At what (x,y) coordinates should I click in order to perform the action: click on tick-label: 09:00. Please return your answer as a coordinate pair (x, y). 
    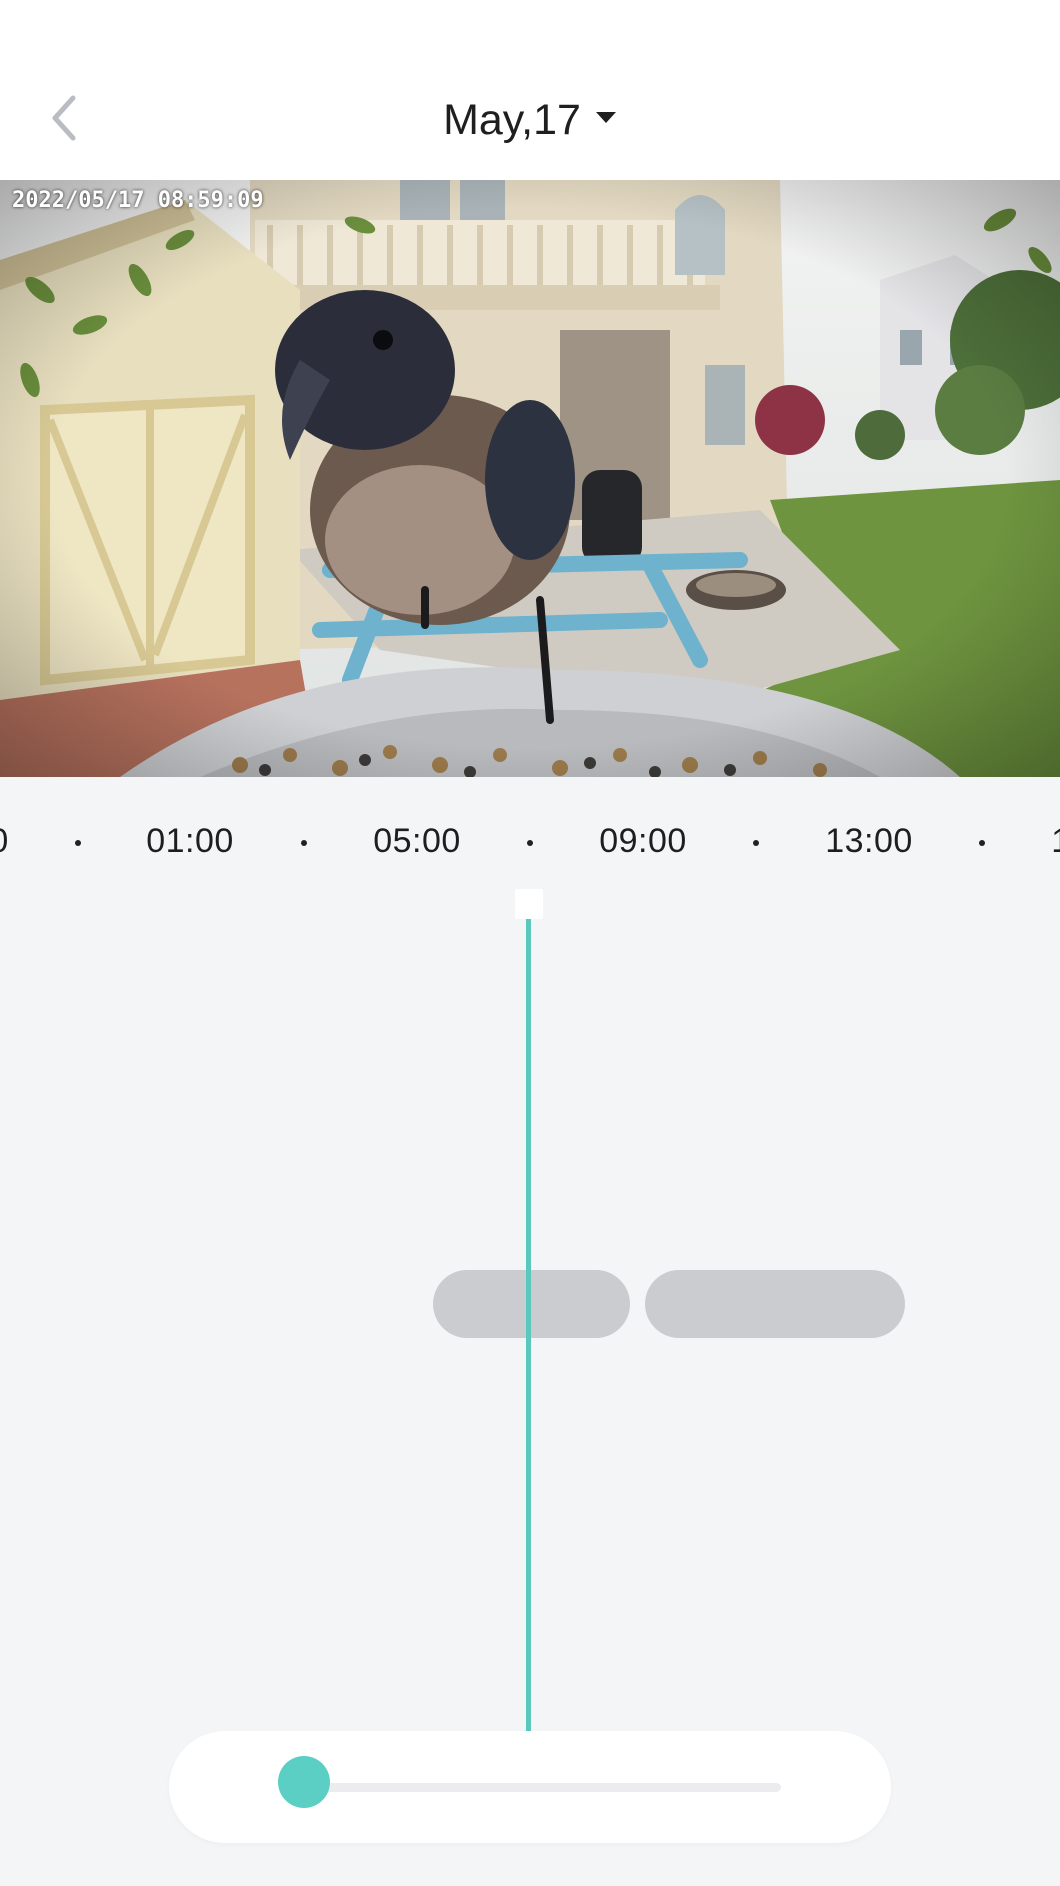
    Looking at the image, I should click on (643, 841).